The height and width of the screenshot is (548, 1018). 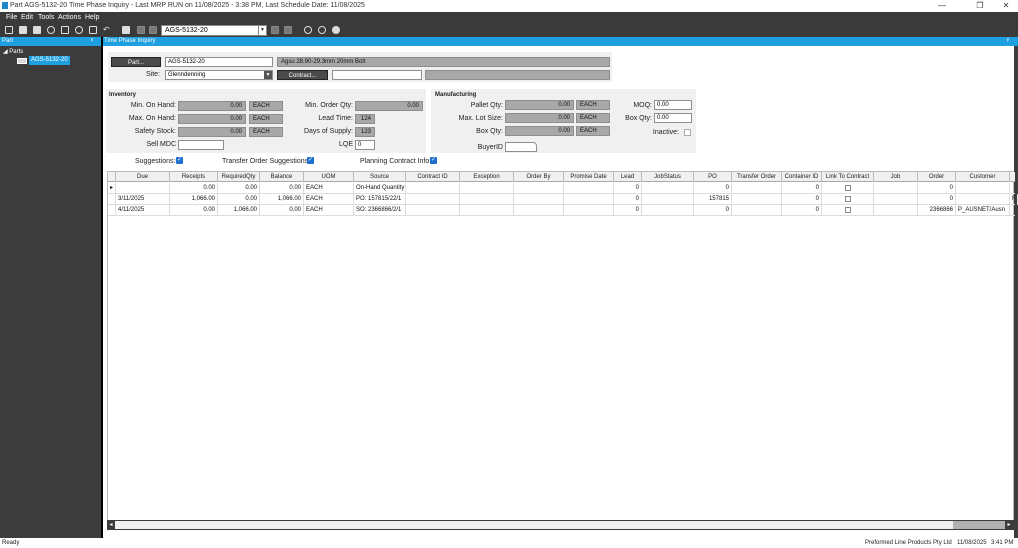 What do you see at coordinates (27, 17) in the screenshot?
I see `menu-edit: Edit` at bounding box center [27, 17].